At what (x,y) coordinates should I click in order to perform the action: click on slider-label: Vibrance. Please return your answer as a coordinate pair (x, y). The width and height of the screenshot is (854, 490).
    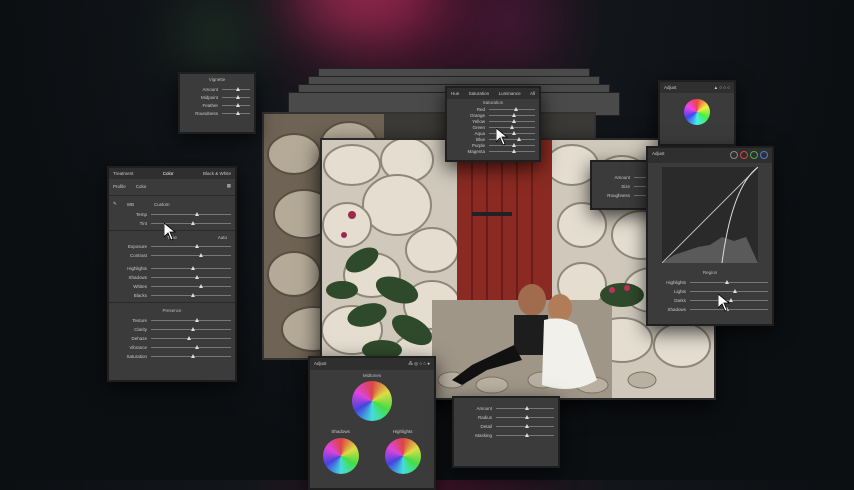
    Looking at the image, I should click on (138, 347).